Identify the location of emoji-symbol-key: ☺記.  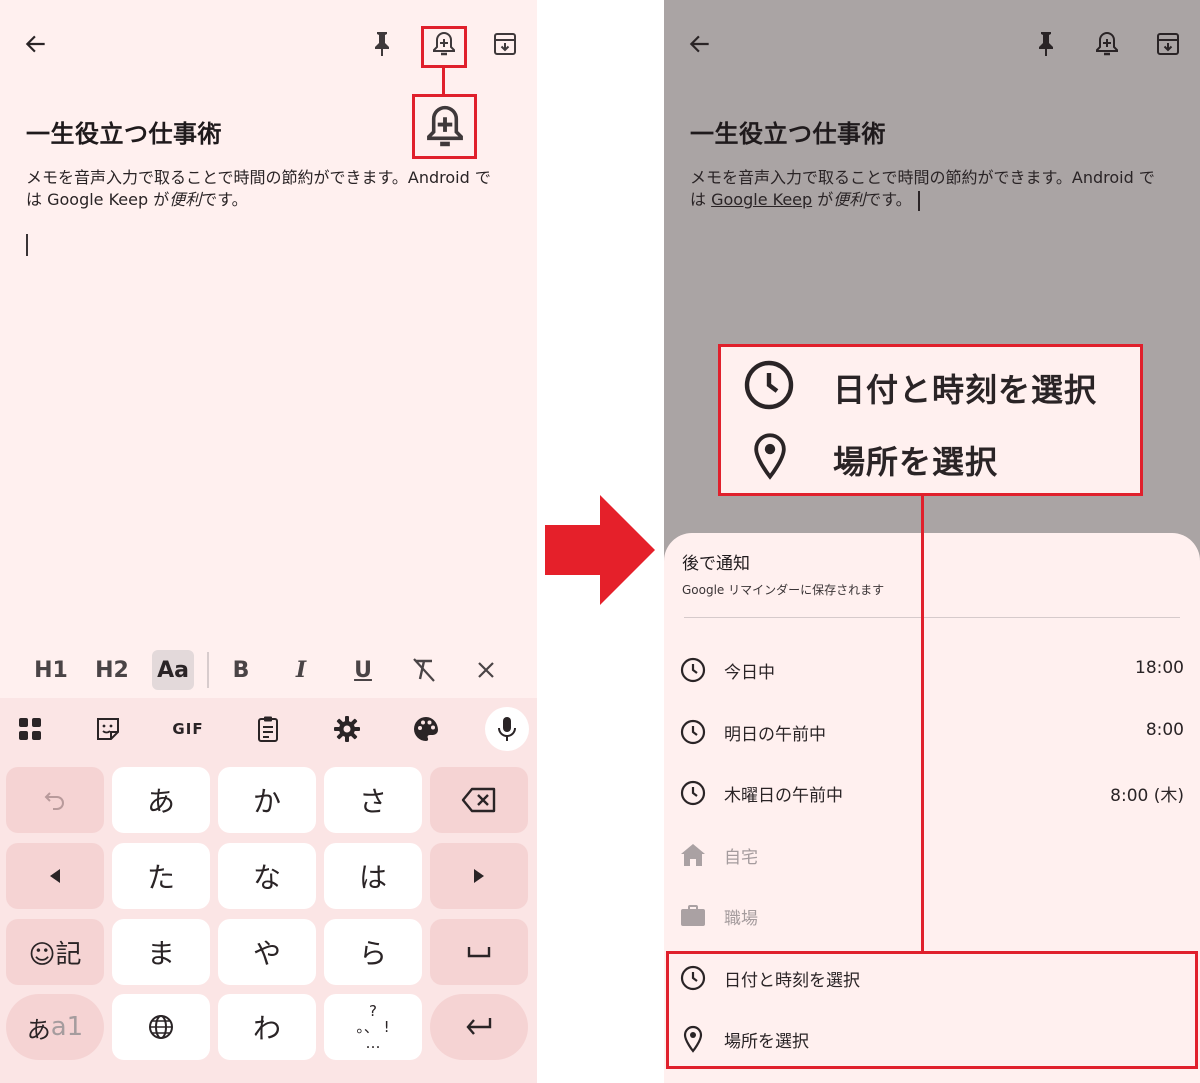
(55, 952).